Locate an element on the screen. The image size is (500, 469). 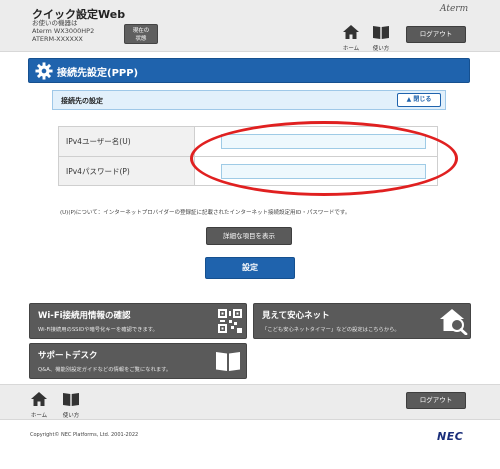
credentials-form: IPv4ユーザー名(U) IPv4パスワード(P) is located at coordinates (248, 156).